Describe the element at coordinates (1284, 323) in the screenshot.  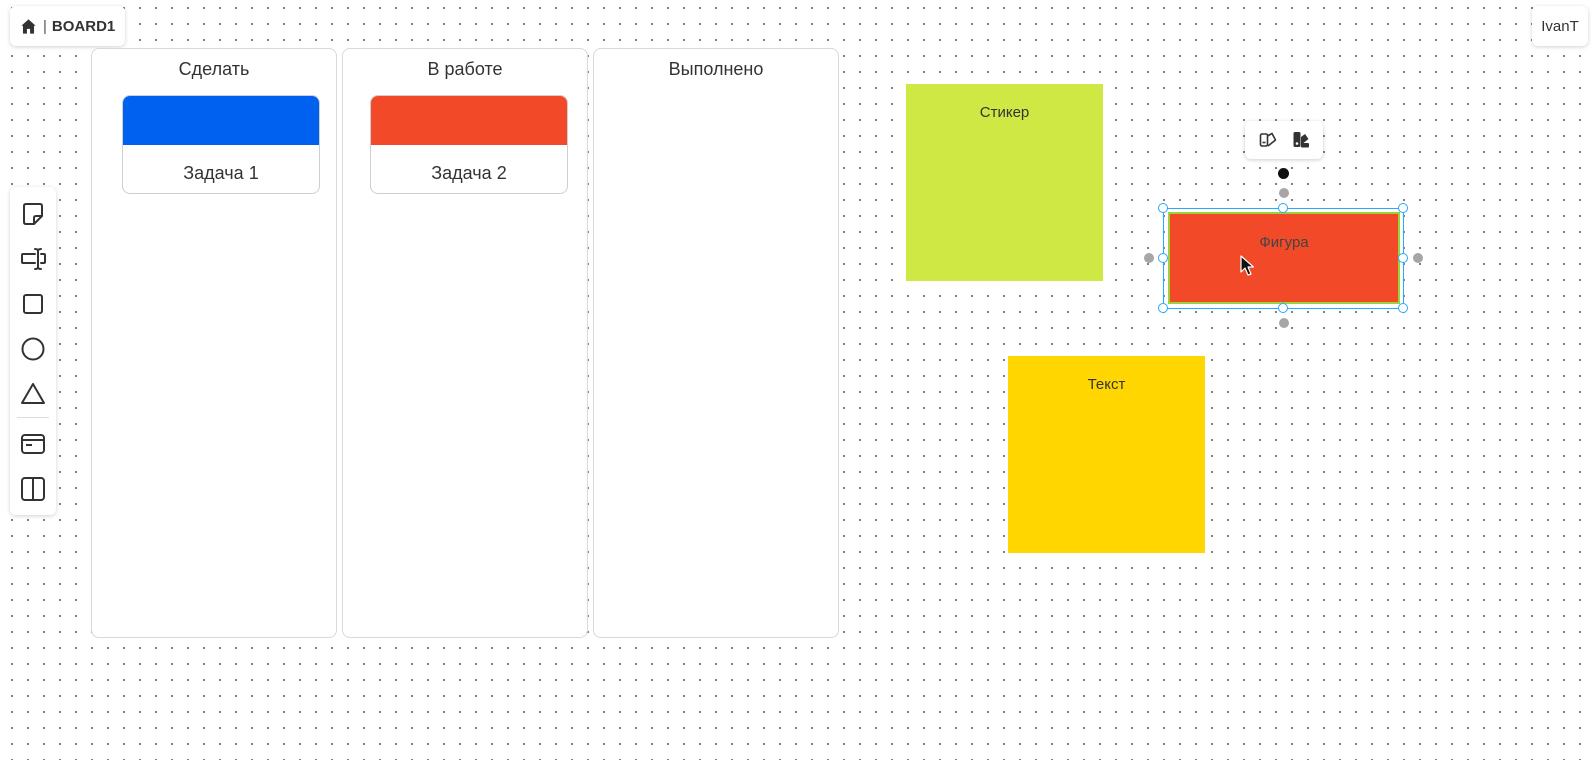
I see `connector-point-bottom` at that location.